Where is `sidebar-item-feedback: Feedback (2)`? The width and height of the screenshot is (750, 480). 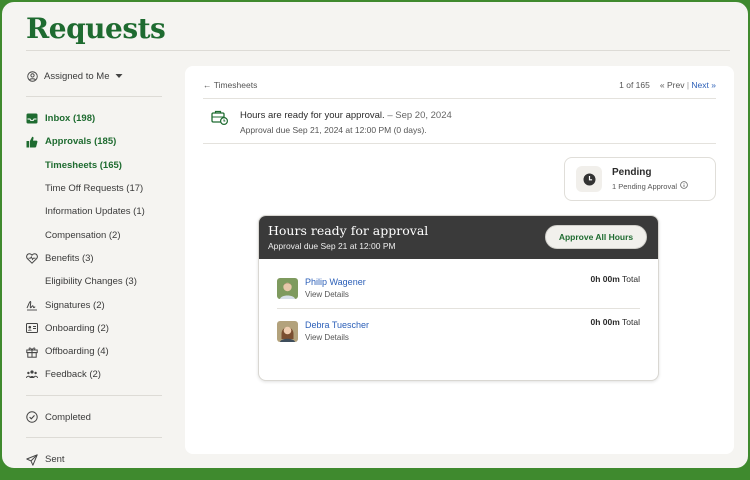
sidebar-item-feedback: Feedback (2) is located at coordinates (94, 374).